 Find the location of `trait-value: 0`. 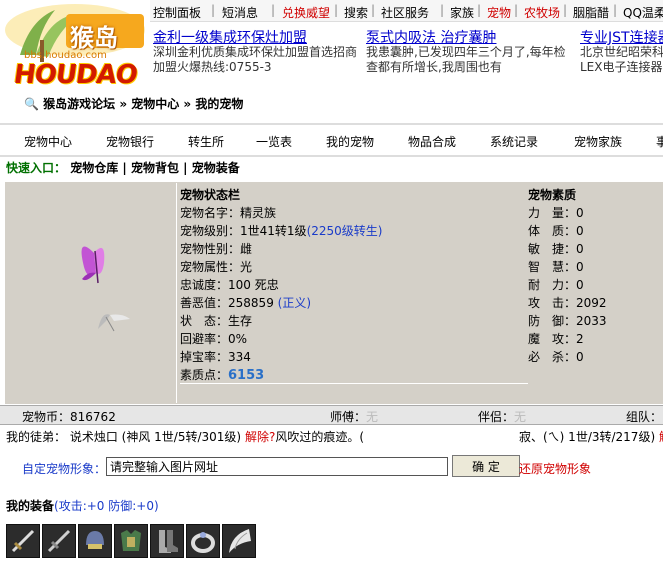

trait-value: 0 is located at coordinates (580, 357).